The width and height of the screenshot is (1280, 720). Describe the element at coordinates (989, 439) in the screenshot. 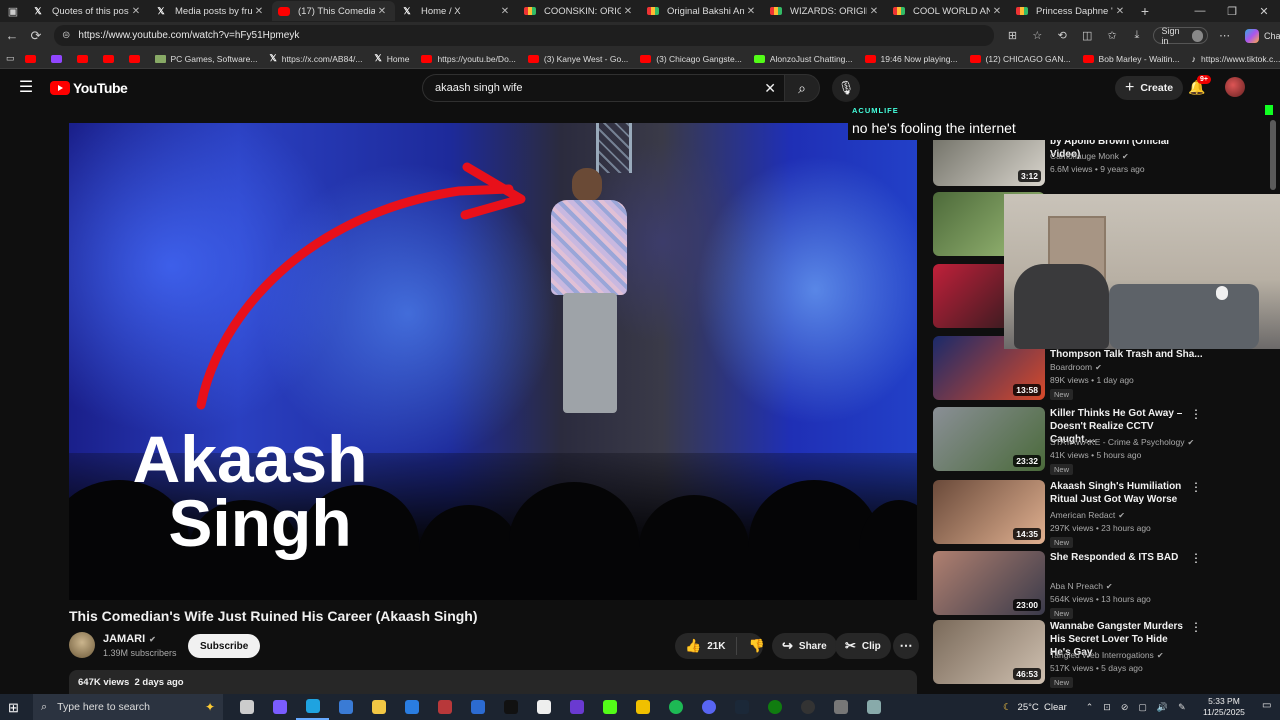

I see `video-thumbnail: 23:32` at that location.